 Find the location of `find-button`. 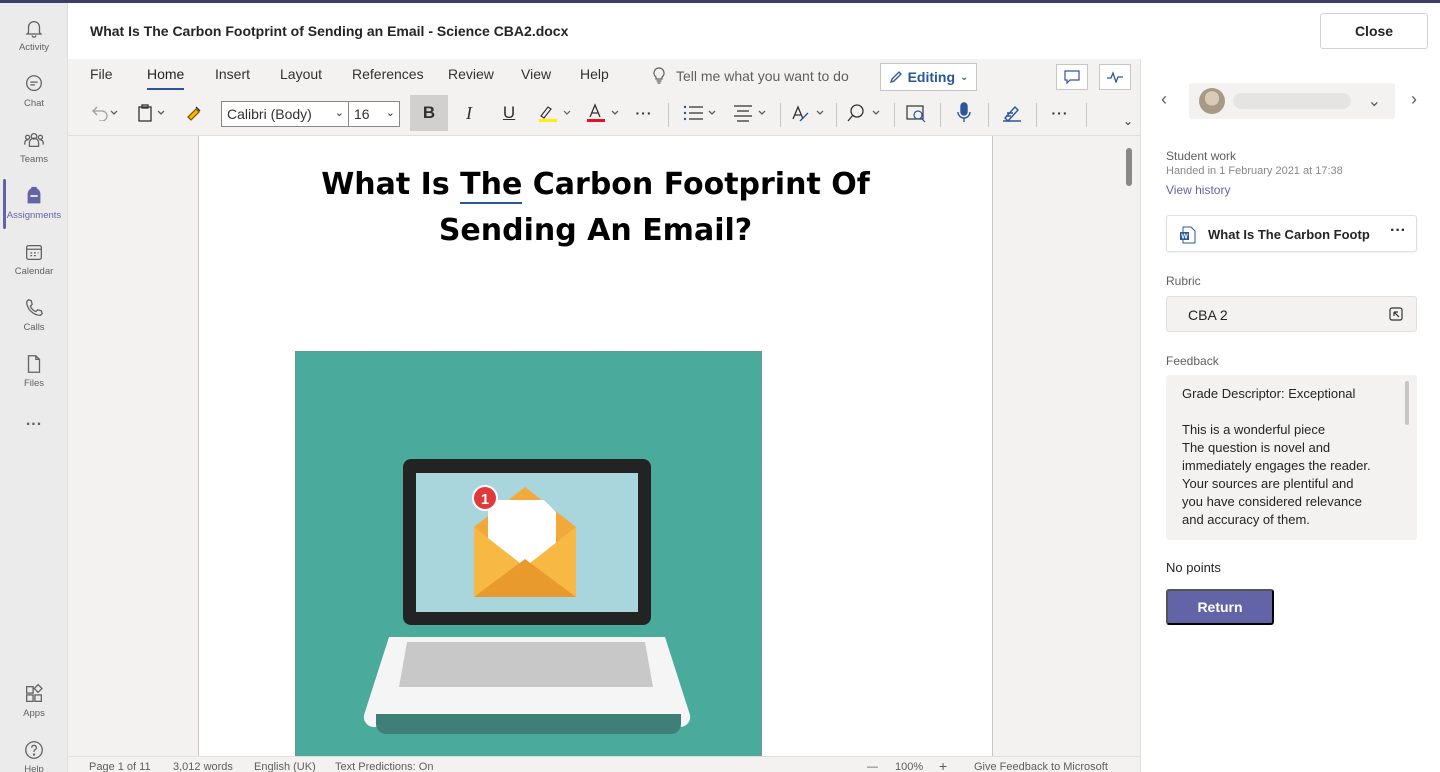

find-button is located at coordinates (865, 113).